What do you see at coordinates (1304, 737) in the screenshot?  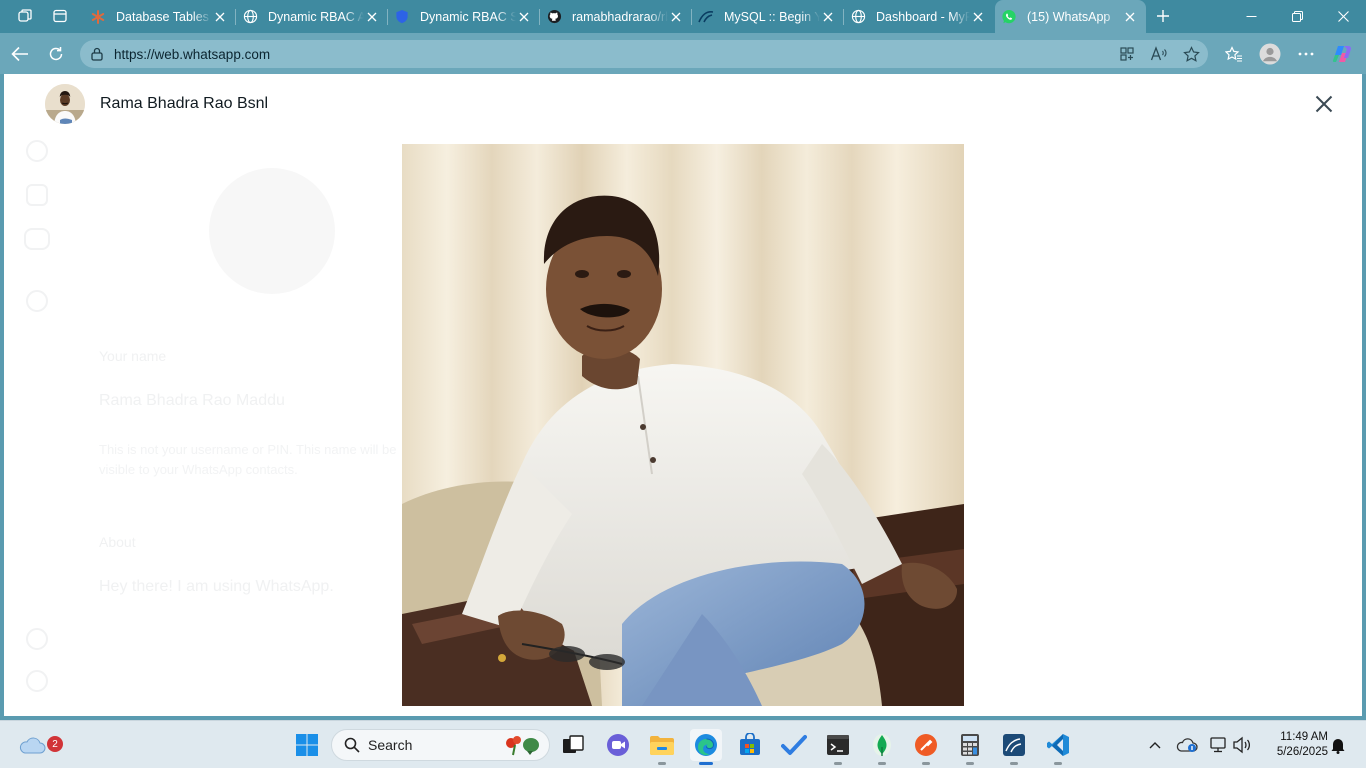 I see `clock-time: 11:49 AM` at bounding box center [1304, 737].